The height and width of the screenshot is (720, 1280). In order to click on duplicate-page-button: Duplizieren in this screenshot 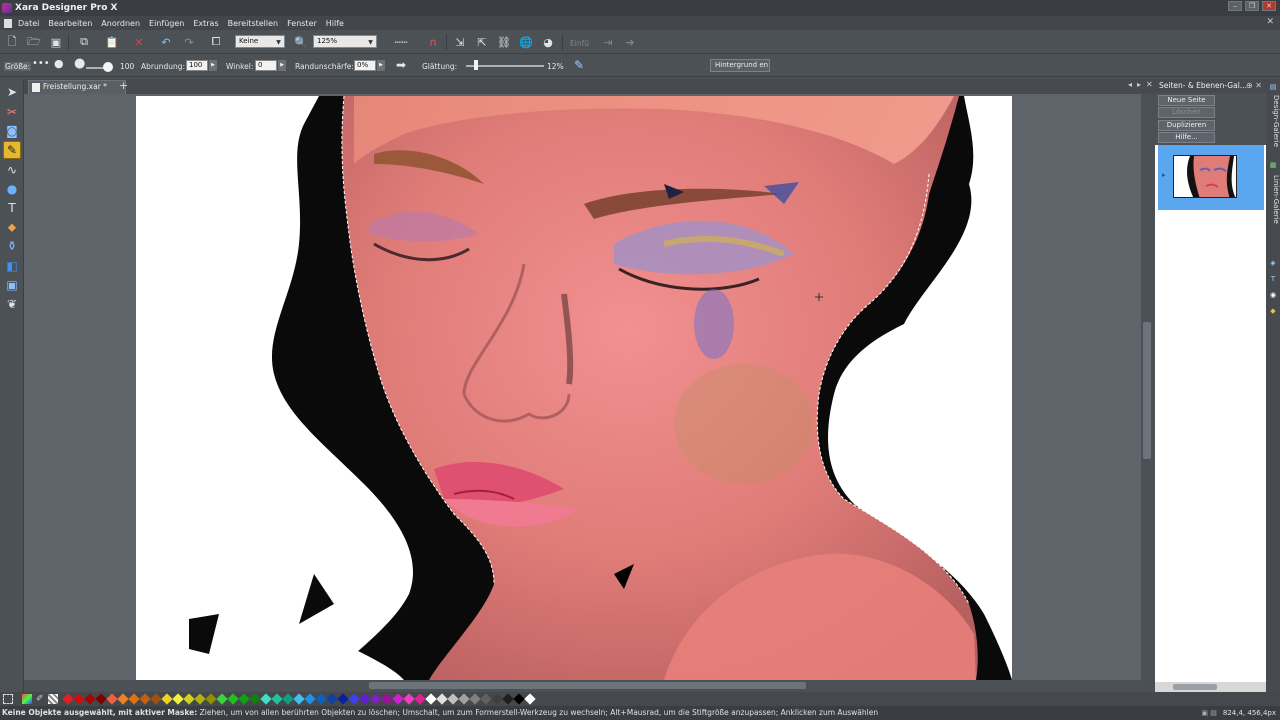, I will do `click(1186, 125)`.